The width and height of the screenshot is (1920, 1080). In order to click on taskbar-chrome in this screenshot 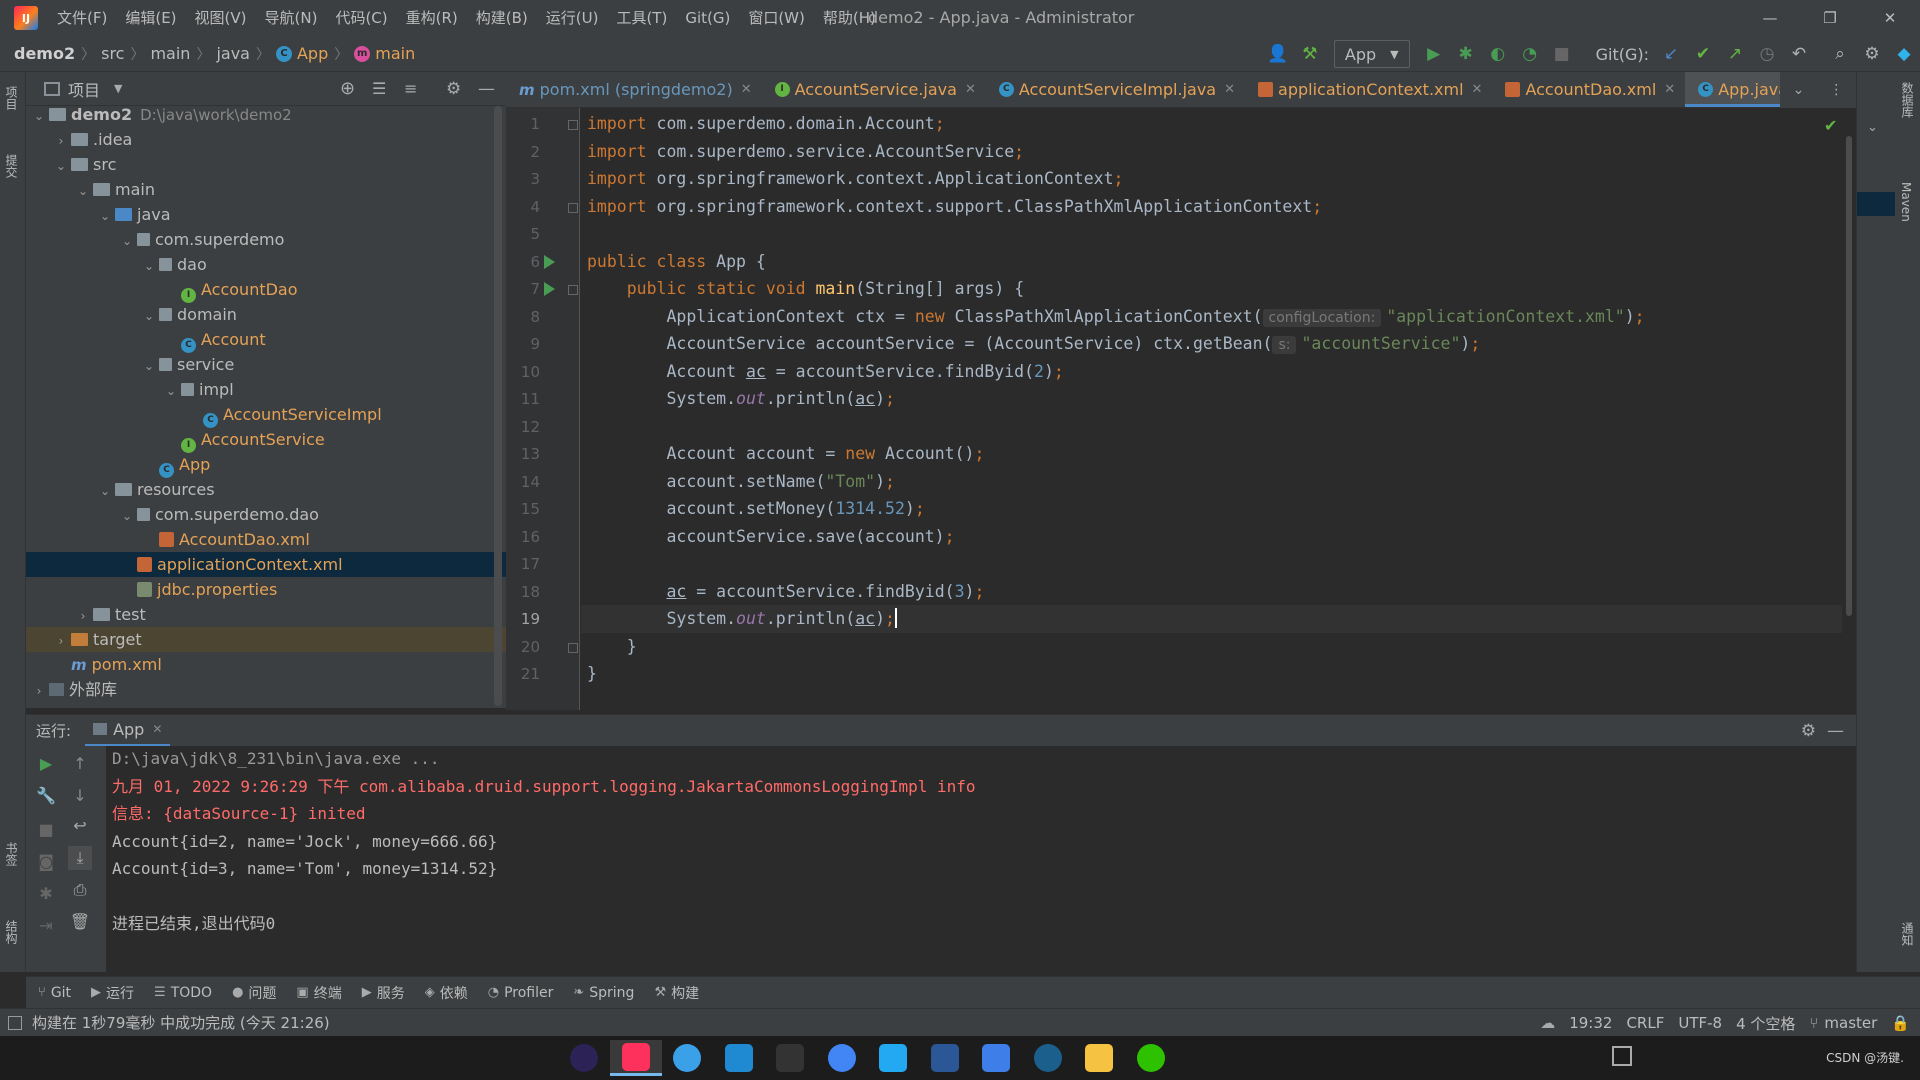, I will do `click(842, 1058)`.